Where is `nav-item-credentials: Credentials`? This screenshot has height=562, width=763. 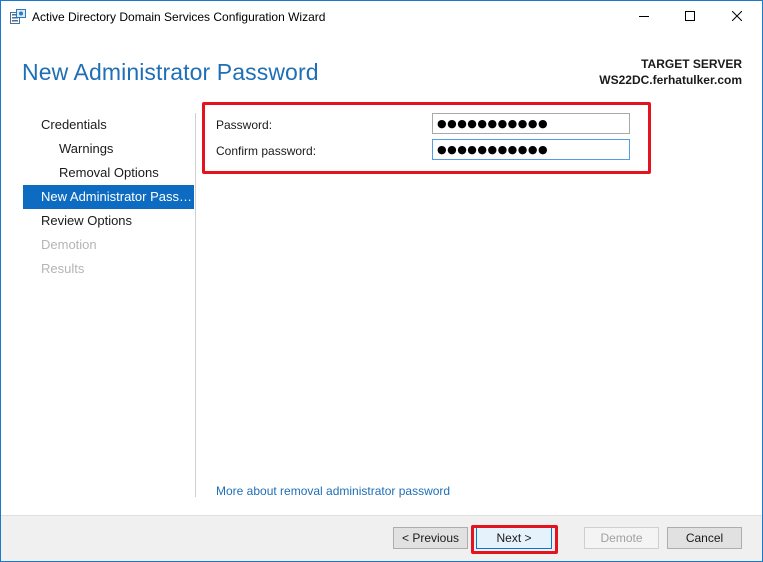 nav-item-credentials: Credentials is located at coordinates (108, 125).